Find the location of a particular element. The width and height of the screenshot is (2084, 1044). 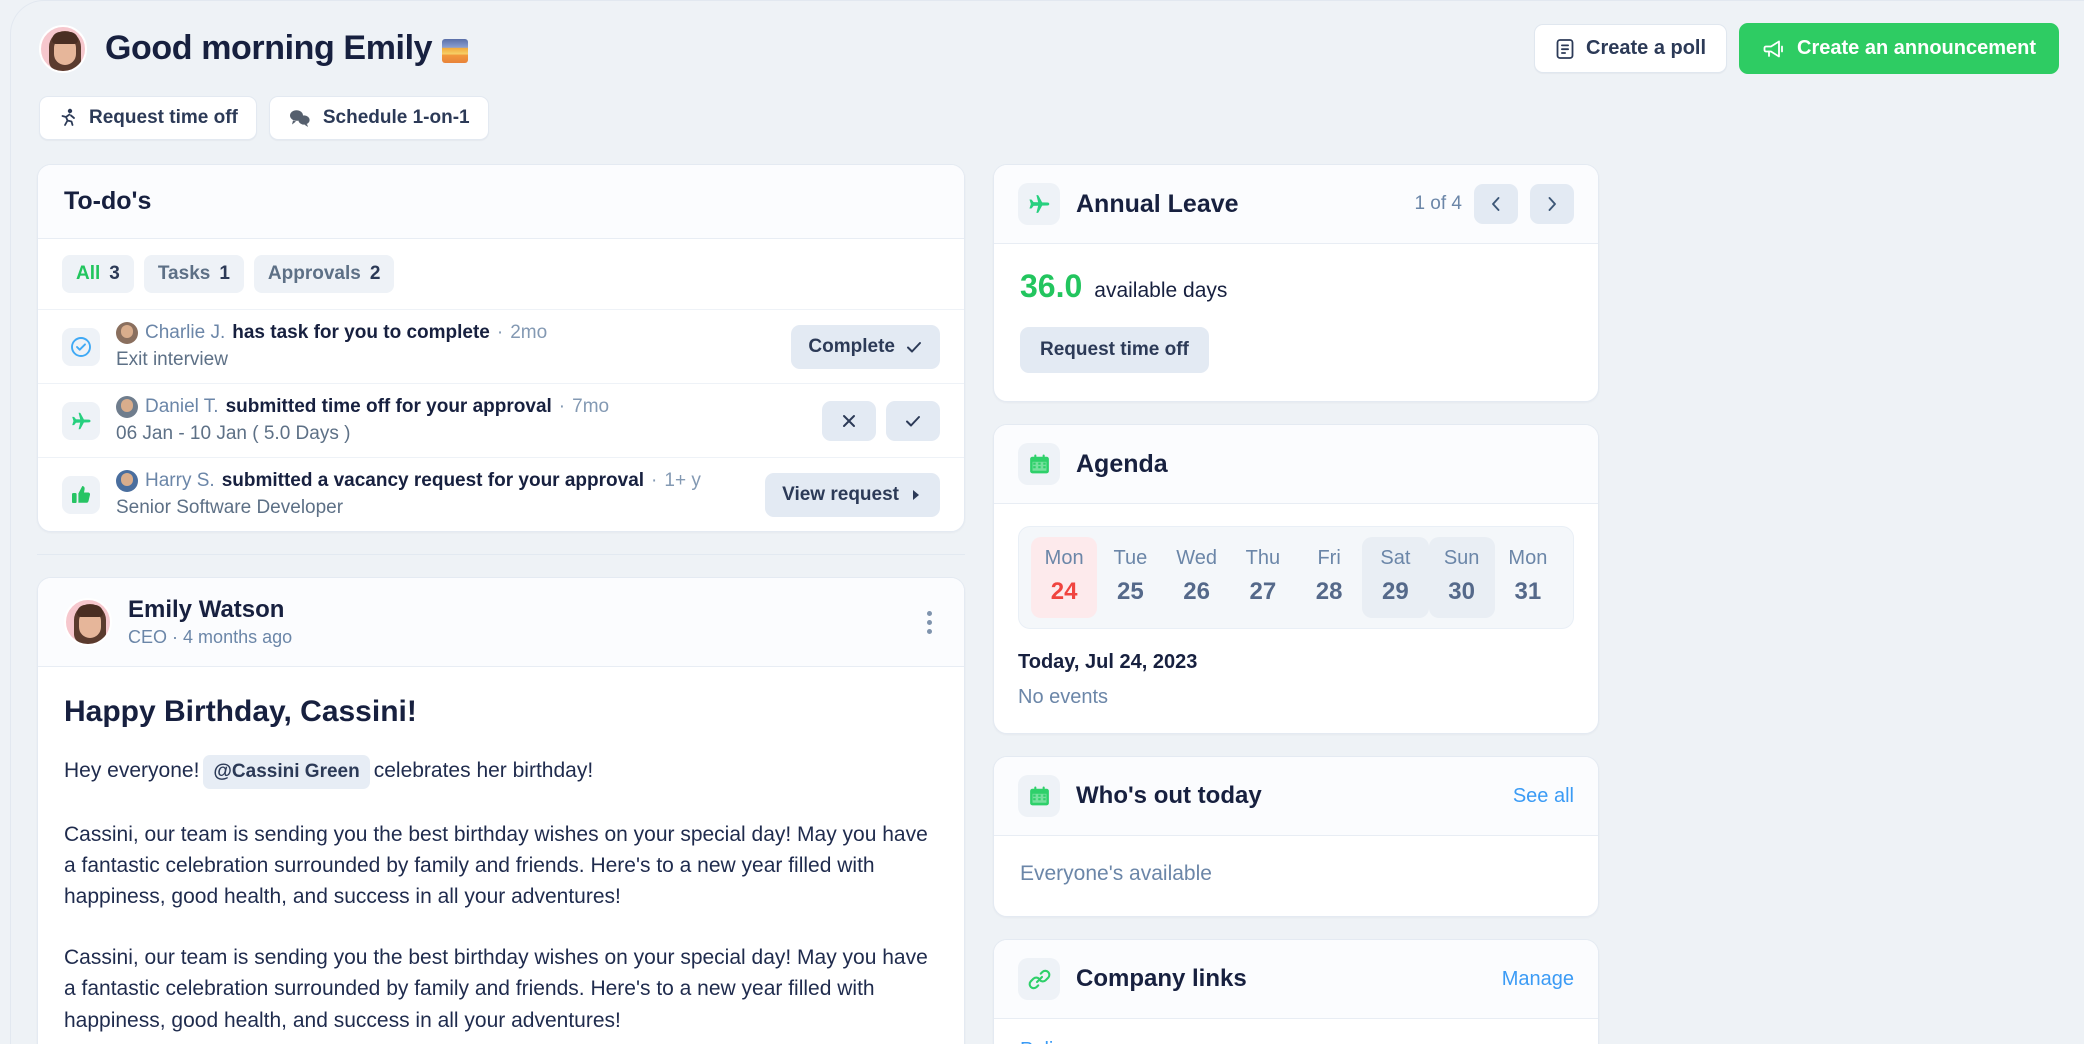

create-announcement-label: Create an announcement is located at coordinates (1916, 48).